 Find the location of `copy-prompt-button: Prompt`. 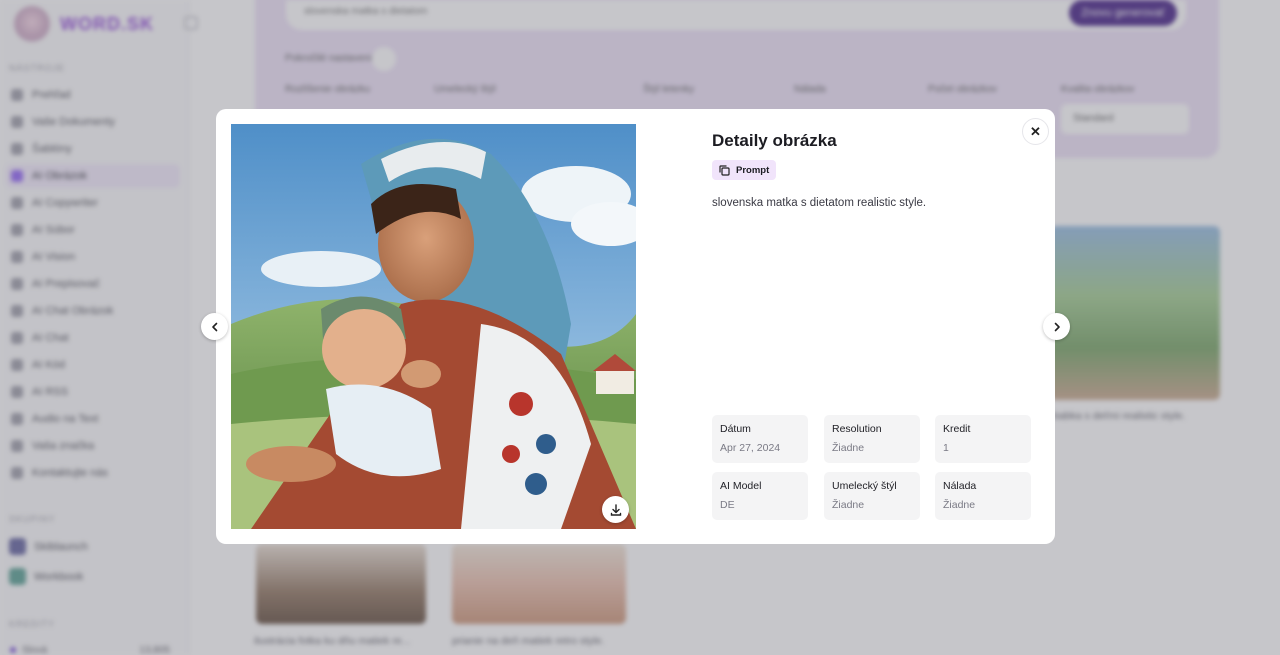

copy-prompt-button: Prompt is located at coordinates (744, 170).